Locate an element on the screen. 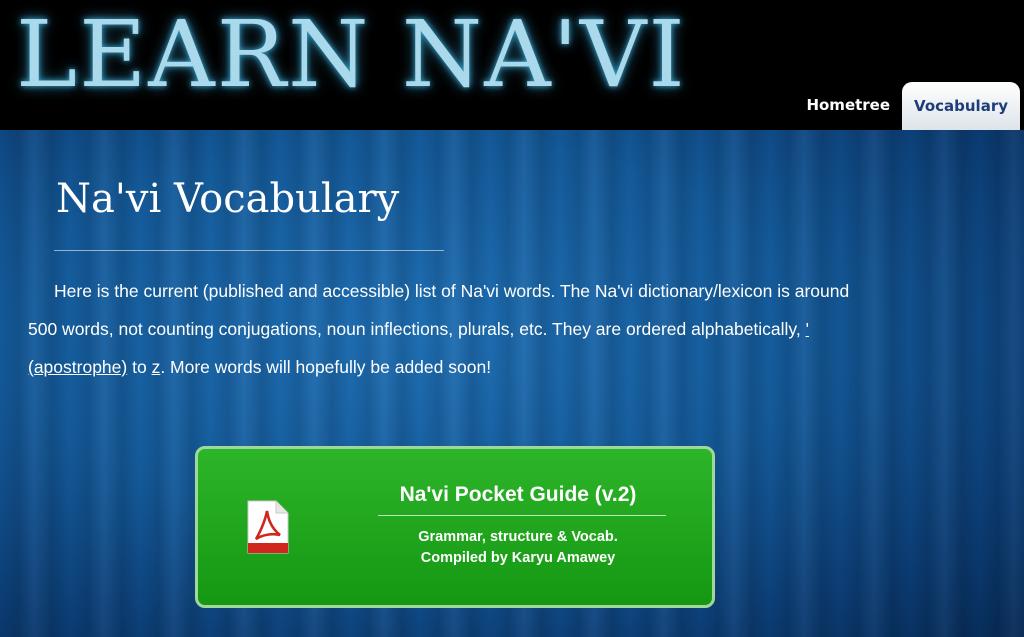  intro-text-mid: to is located at coordinates (139, 366).